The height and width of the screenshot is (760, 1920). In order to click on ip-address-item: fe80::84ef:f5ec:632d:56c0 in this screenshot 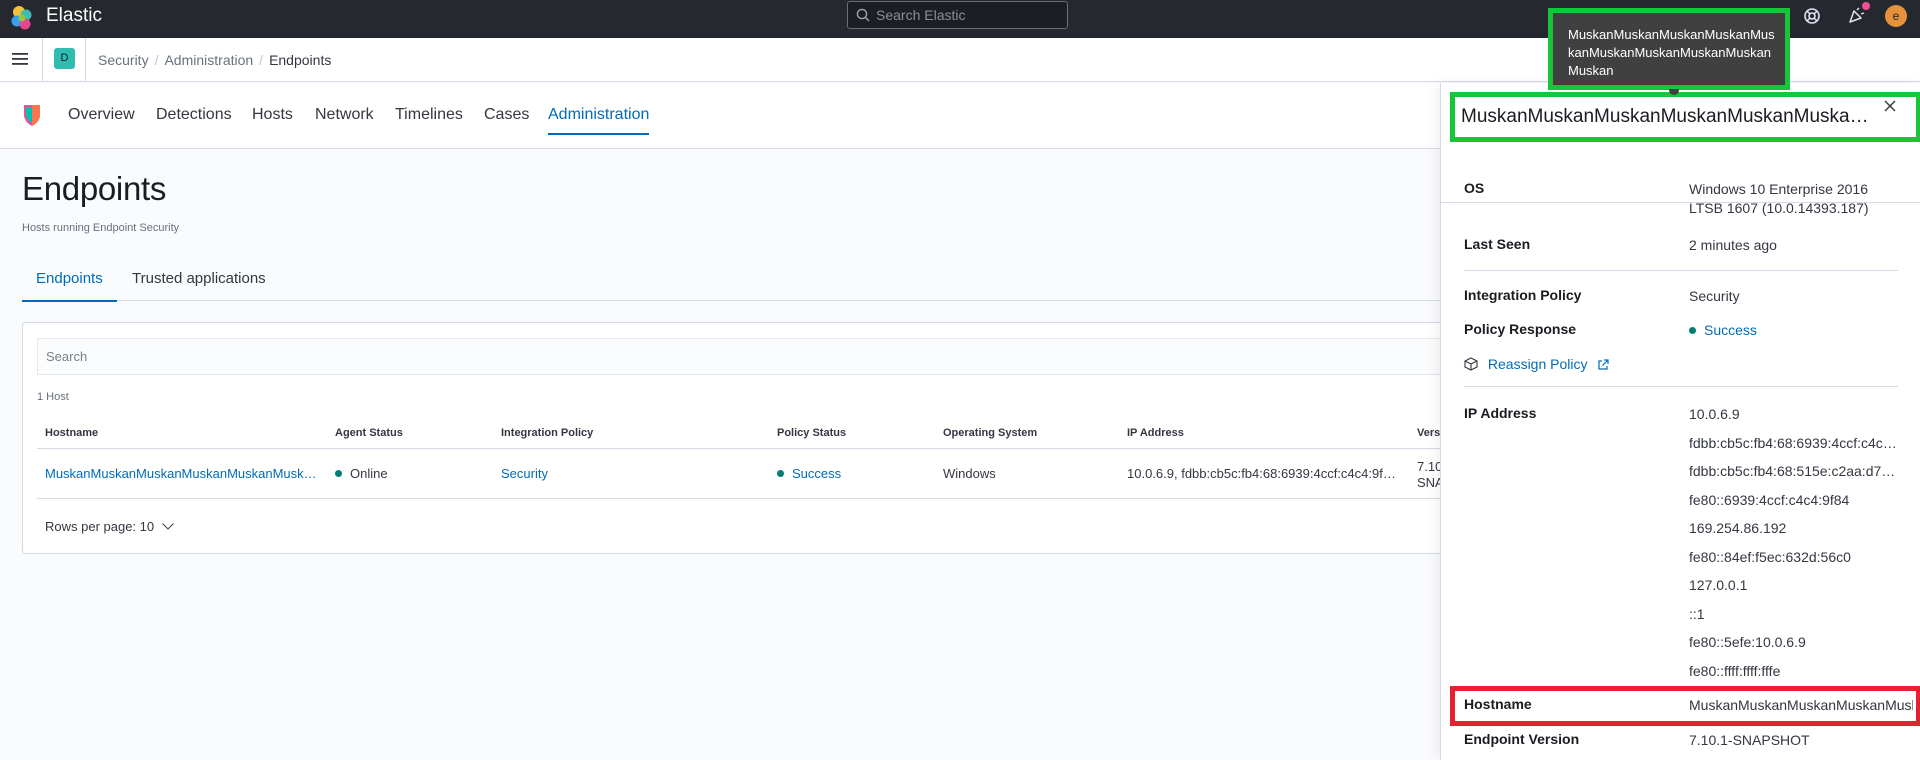, I will do `click(1770, 556)`.